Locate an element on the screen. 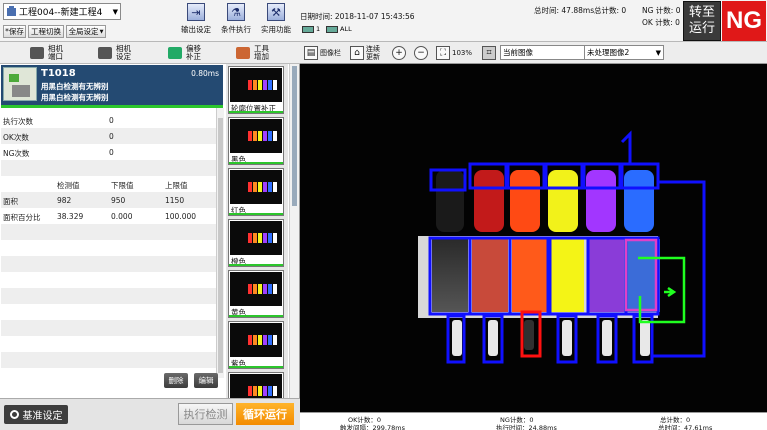  body-purple is located at coordinates (606, 275).